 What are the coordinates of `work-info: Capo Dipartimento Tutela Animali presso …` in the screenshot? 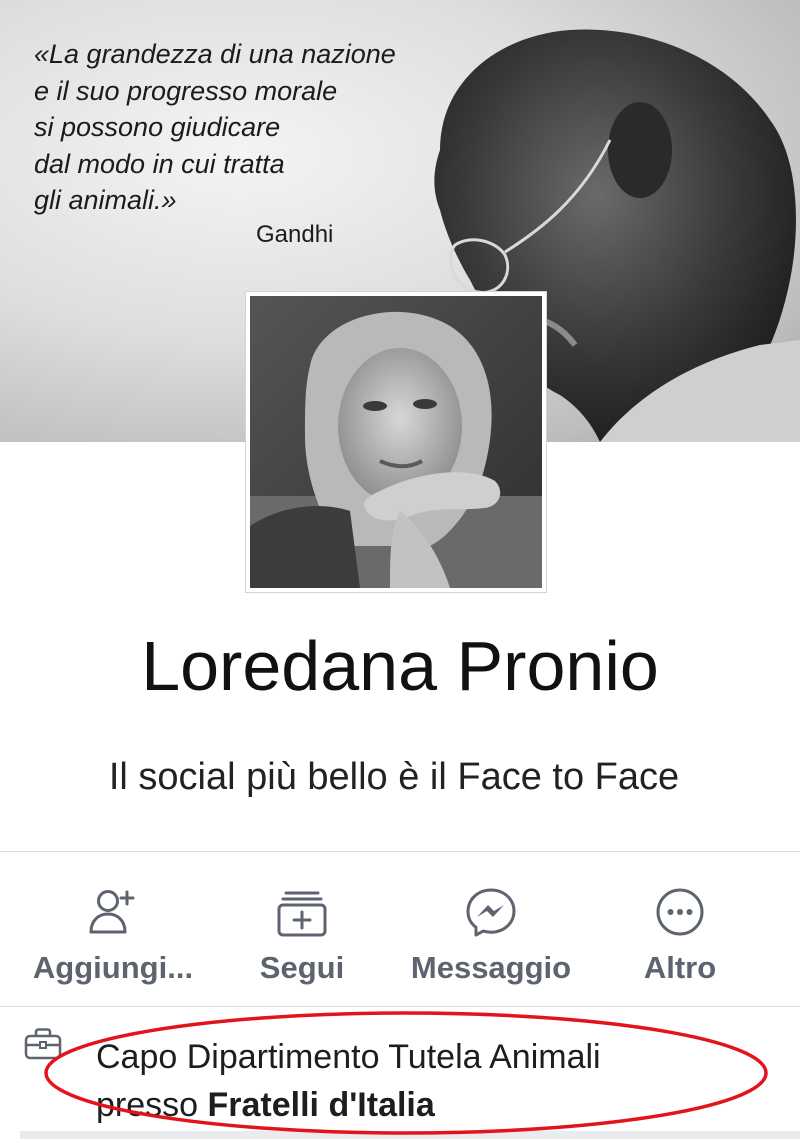 It's located at (400, 1073).